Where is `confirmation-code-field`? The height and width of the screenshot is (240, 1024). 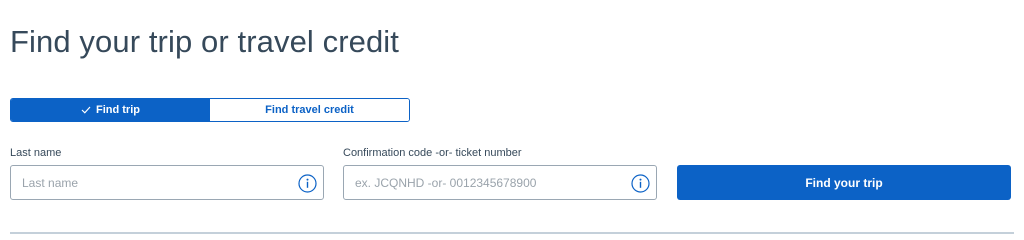
confirmation-code-field is located at coordinates (500, 182).